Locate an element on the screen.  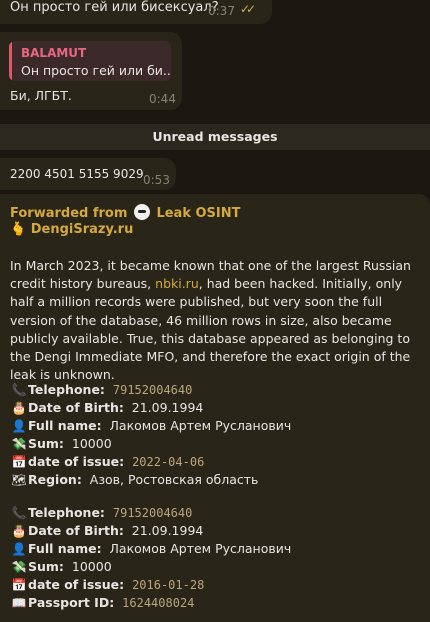
field-label: Passport ID: is located at coordinates (71, 603).